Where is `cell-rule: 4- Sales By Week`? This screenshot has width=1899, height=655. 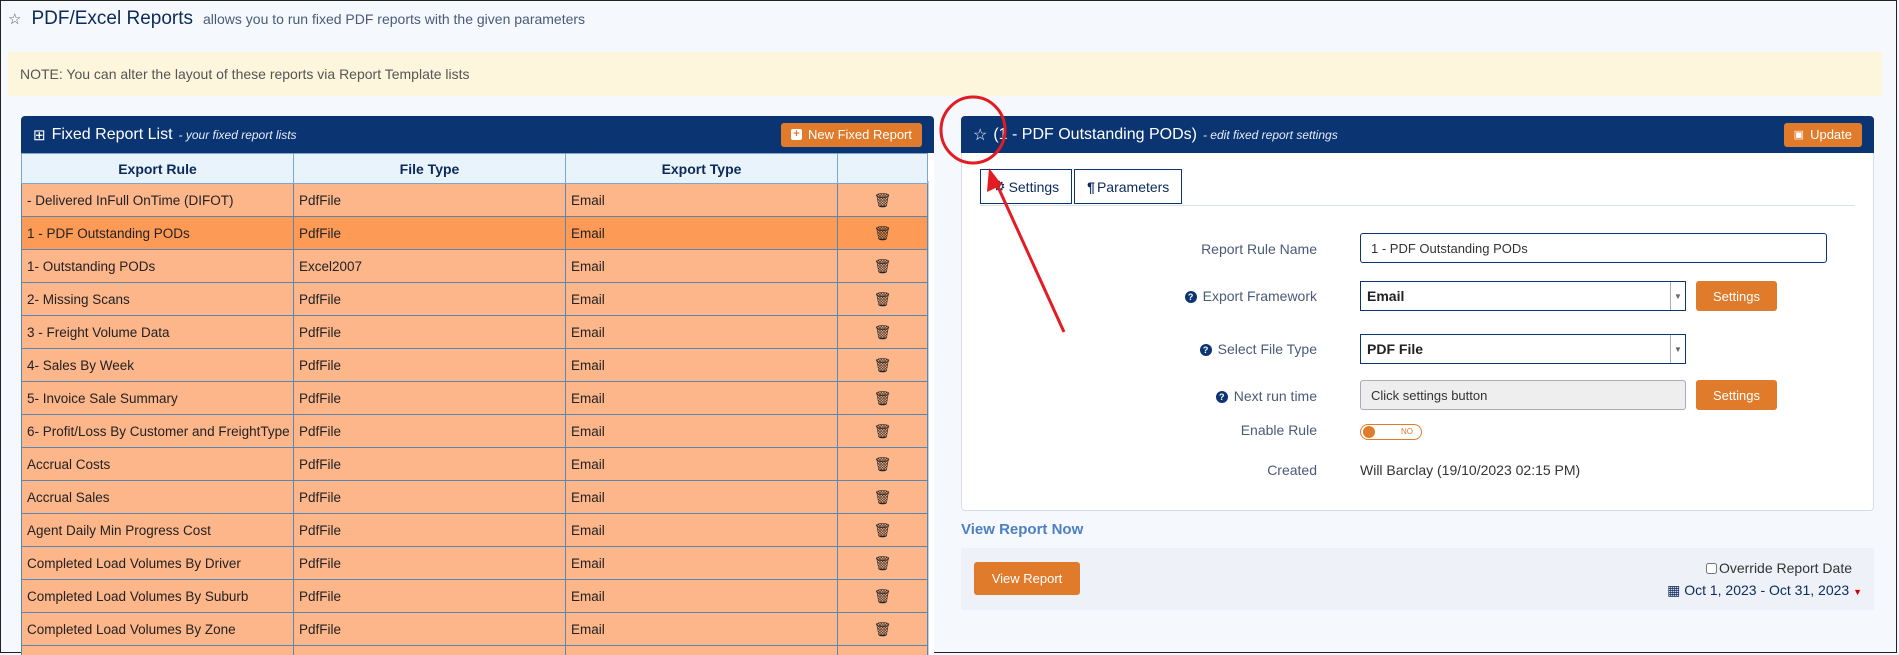 cell-rule: 4- Sales By Week is located at coordinates (157, 365).